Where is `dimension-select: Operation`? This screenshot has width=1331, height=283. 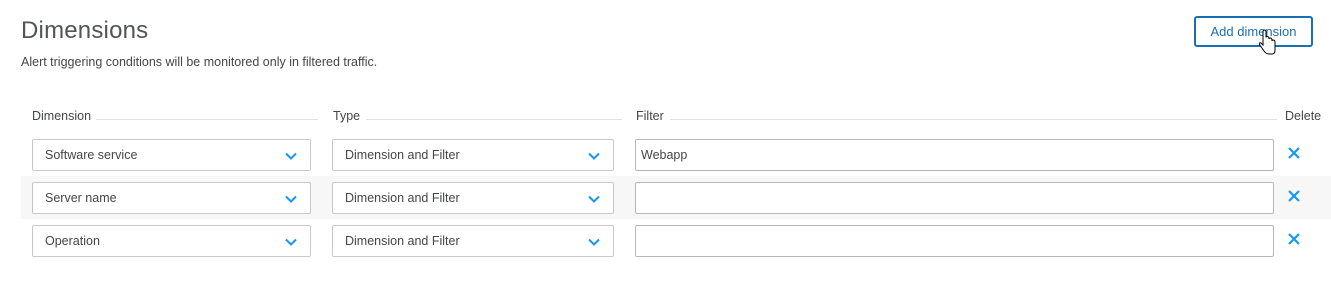
dimension-select: Operation is located at coordinates (171, 241).